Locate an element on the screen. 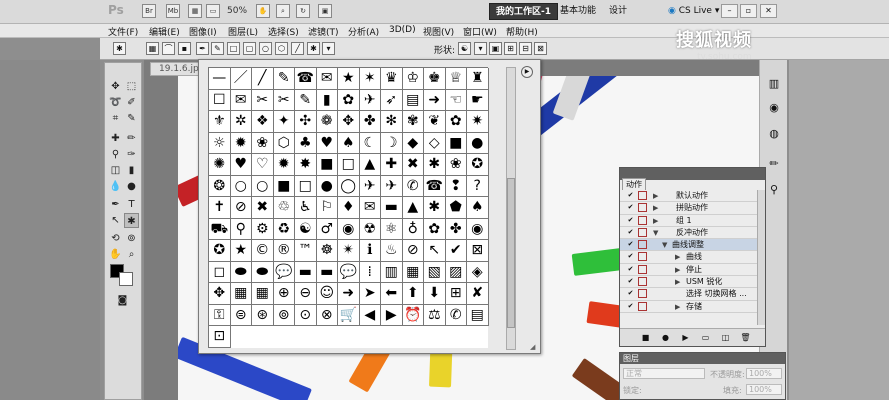  clone-panel-icon: ⚲ is located at coordinates (774, 190).